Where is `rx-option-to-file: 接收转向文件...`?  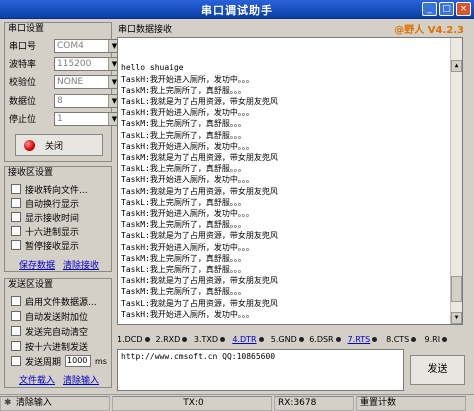 rx-option-to-file: 接收转向文件... is located at coordinates (49, 189).